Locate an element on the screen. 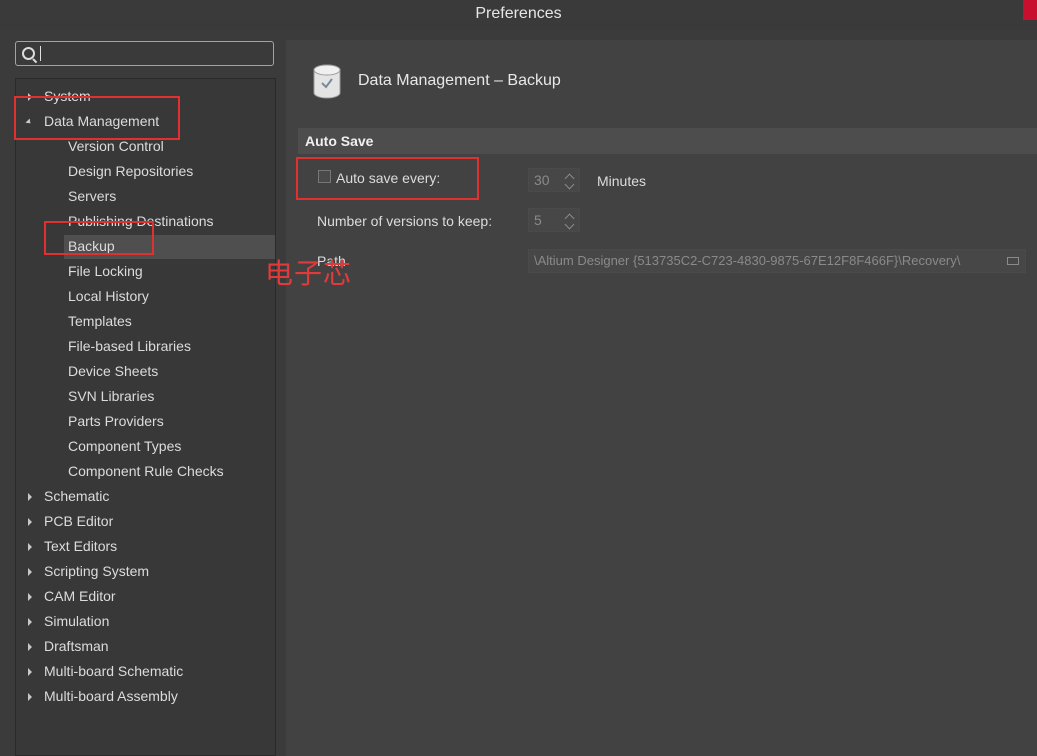 The image size is (1037, 756). tree-item-label: SVN Libraries is located at coordinates (111, 396).